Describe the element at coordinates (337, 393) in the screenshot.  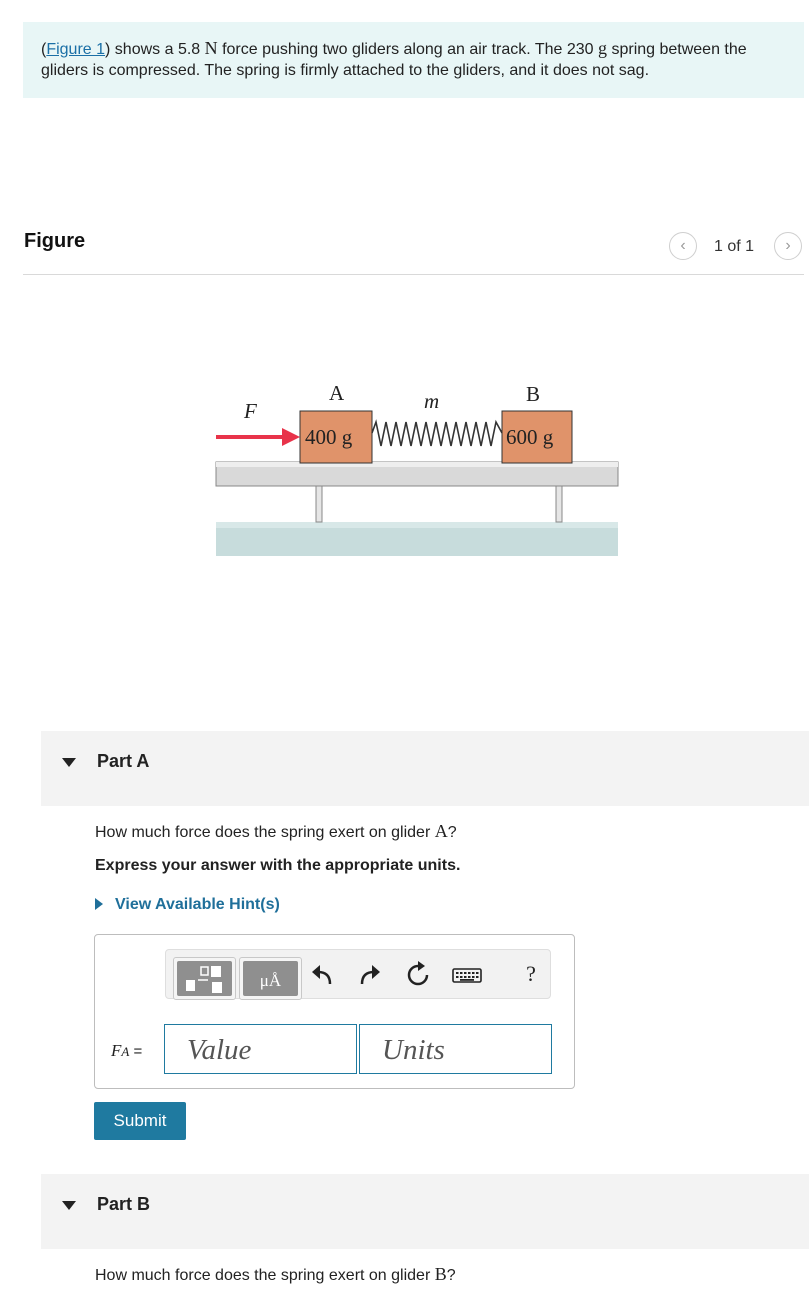
I see `glider-a-label: A` at that location.